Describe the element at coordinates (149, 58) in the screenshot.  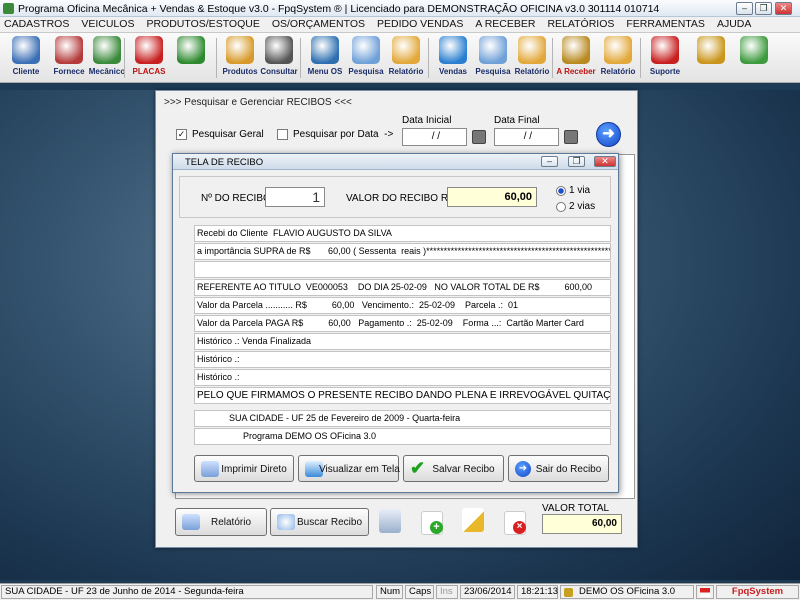
I see `toolbar-placas-button: PLACAS` at that location.